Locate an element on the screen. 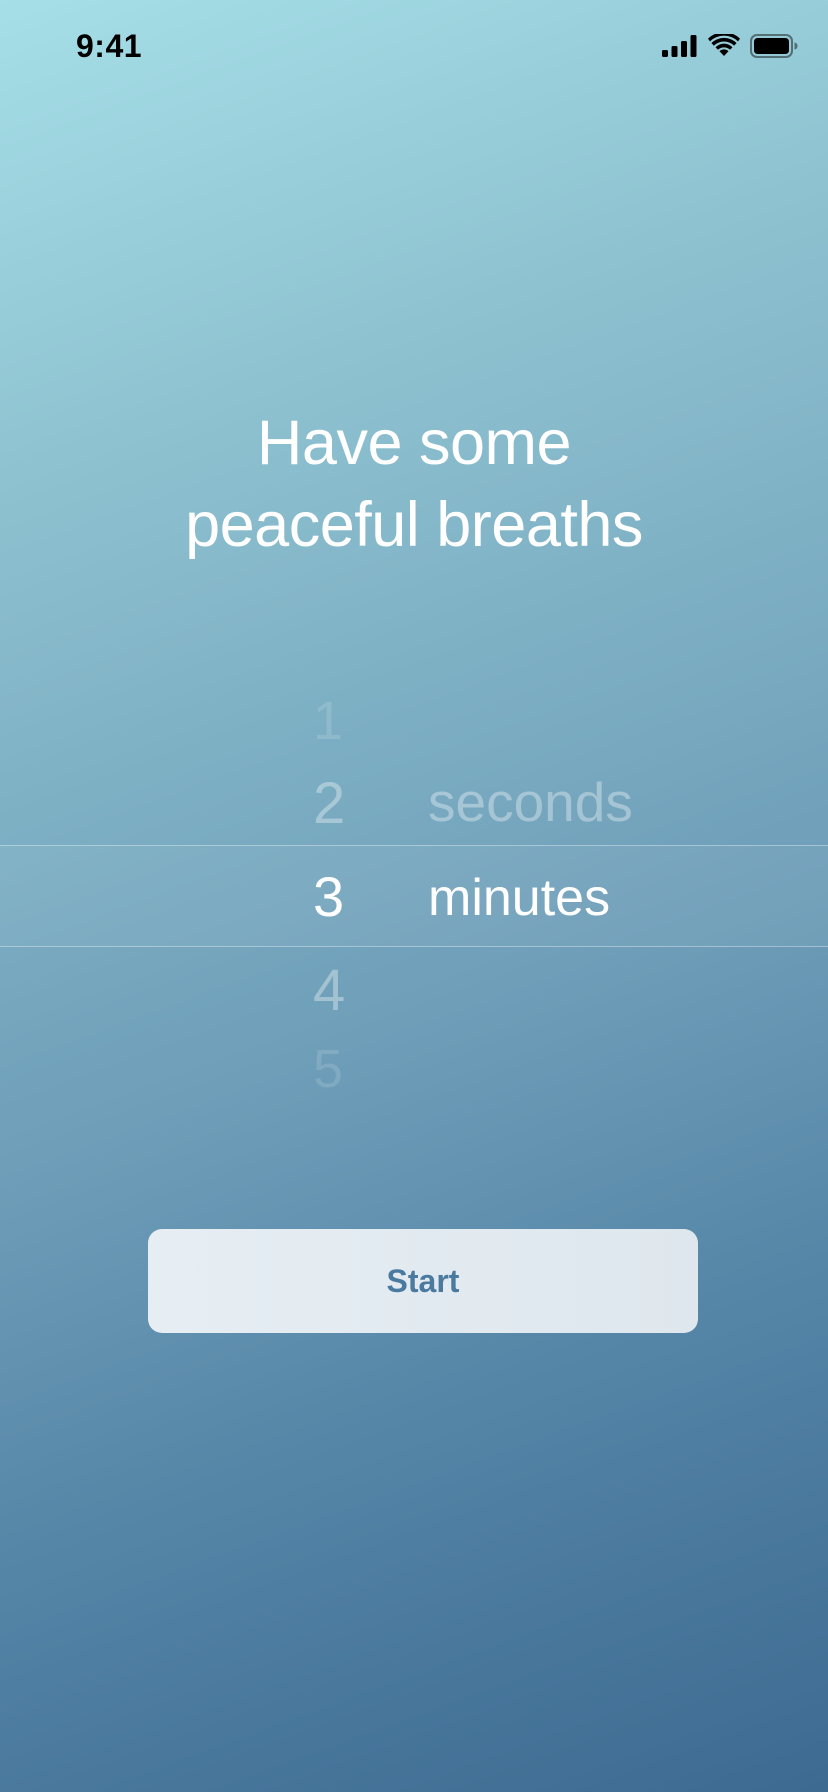 This screenshot has width=828, height=1792. picker-number-1: 1 is located at coordinates (343, 721).